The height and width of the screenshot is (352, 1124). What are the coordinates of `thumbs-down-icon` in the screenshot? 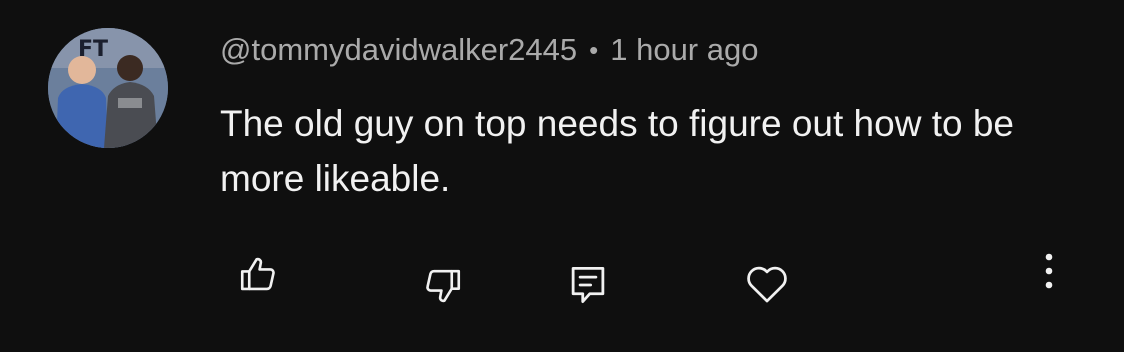 It's located at (443, 286).